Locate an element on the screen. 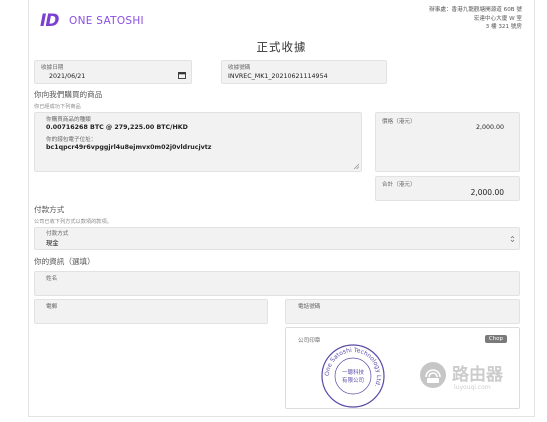  amount-value: 2,000.00 is located at coordinates (489, 127).